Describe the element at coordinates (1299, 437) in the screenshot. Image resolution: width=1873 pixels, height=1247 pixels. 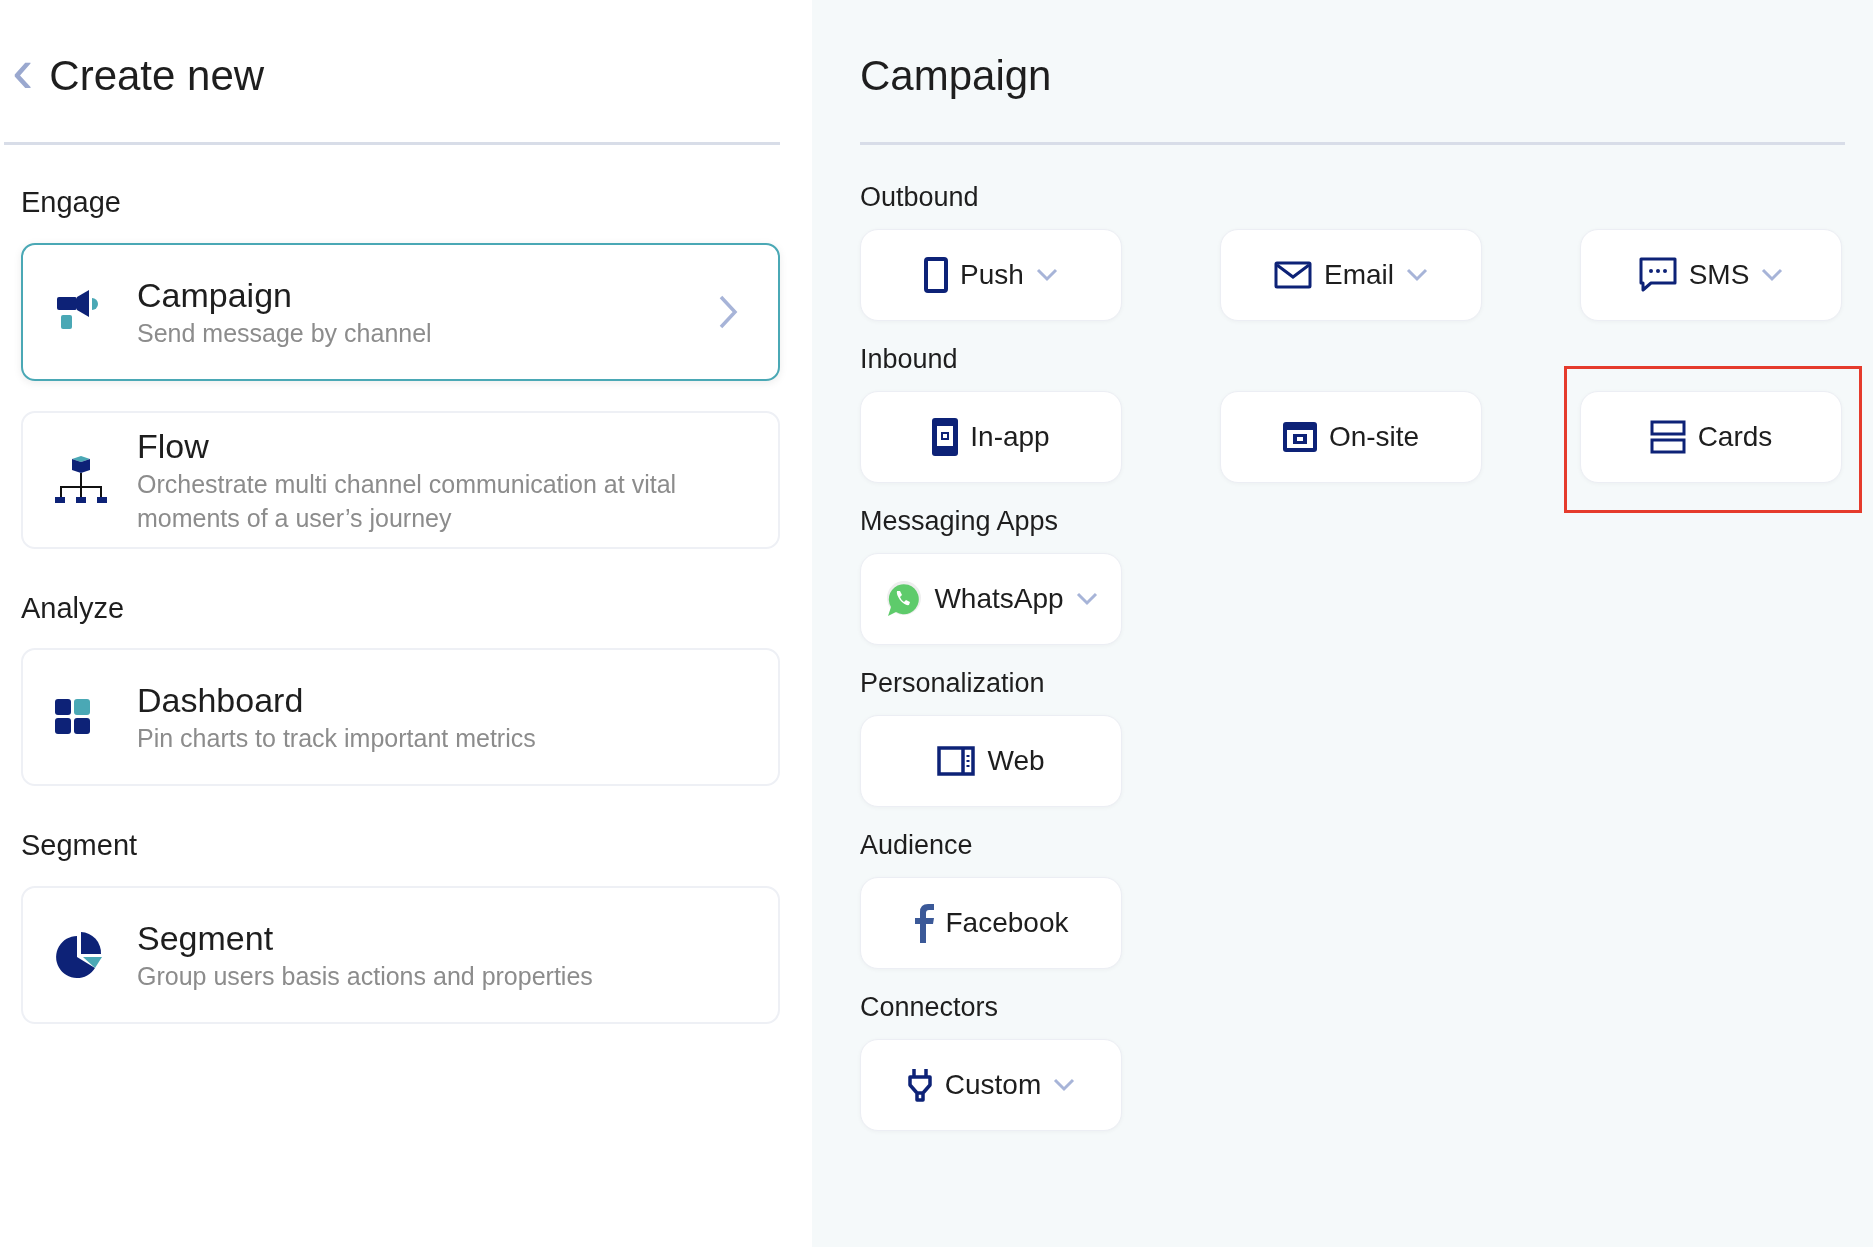
I see `browser-window-icon` at that location.